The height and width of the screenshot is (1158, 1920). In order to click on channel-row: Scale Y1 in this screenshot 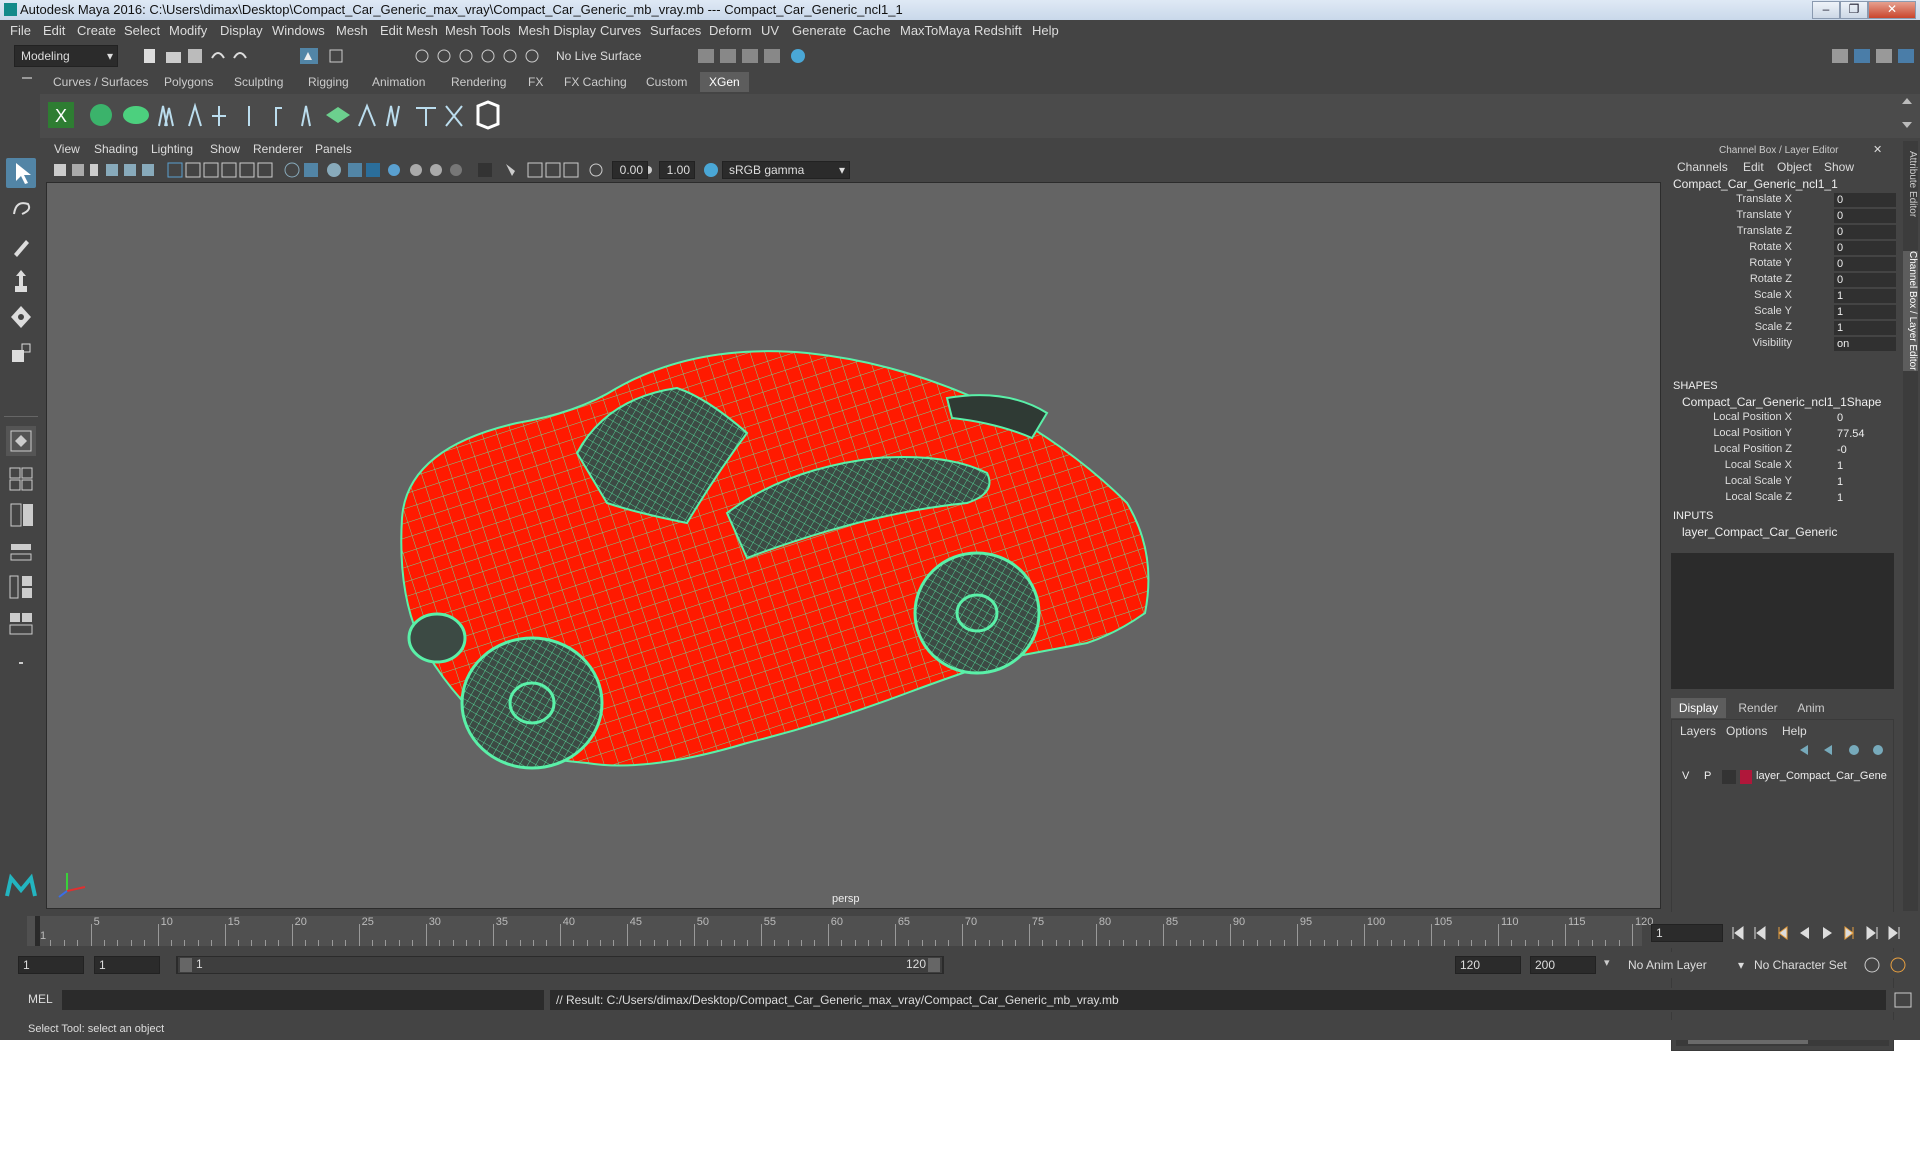, I will do `click(1781, 313)`.